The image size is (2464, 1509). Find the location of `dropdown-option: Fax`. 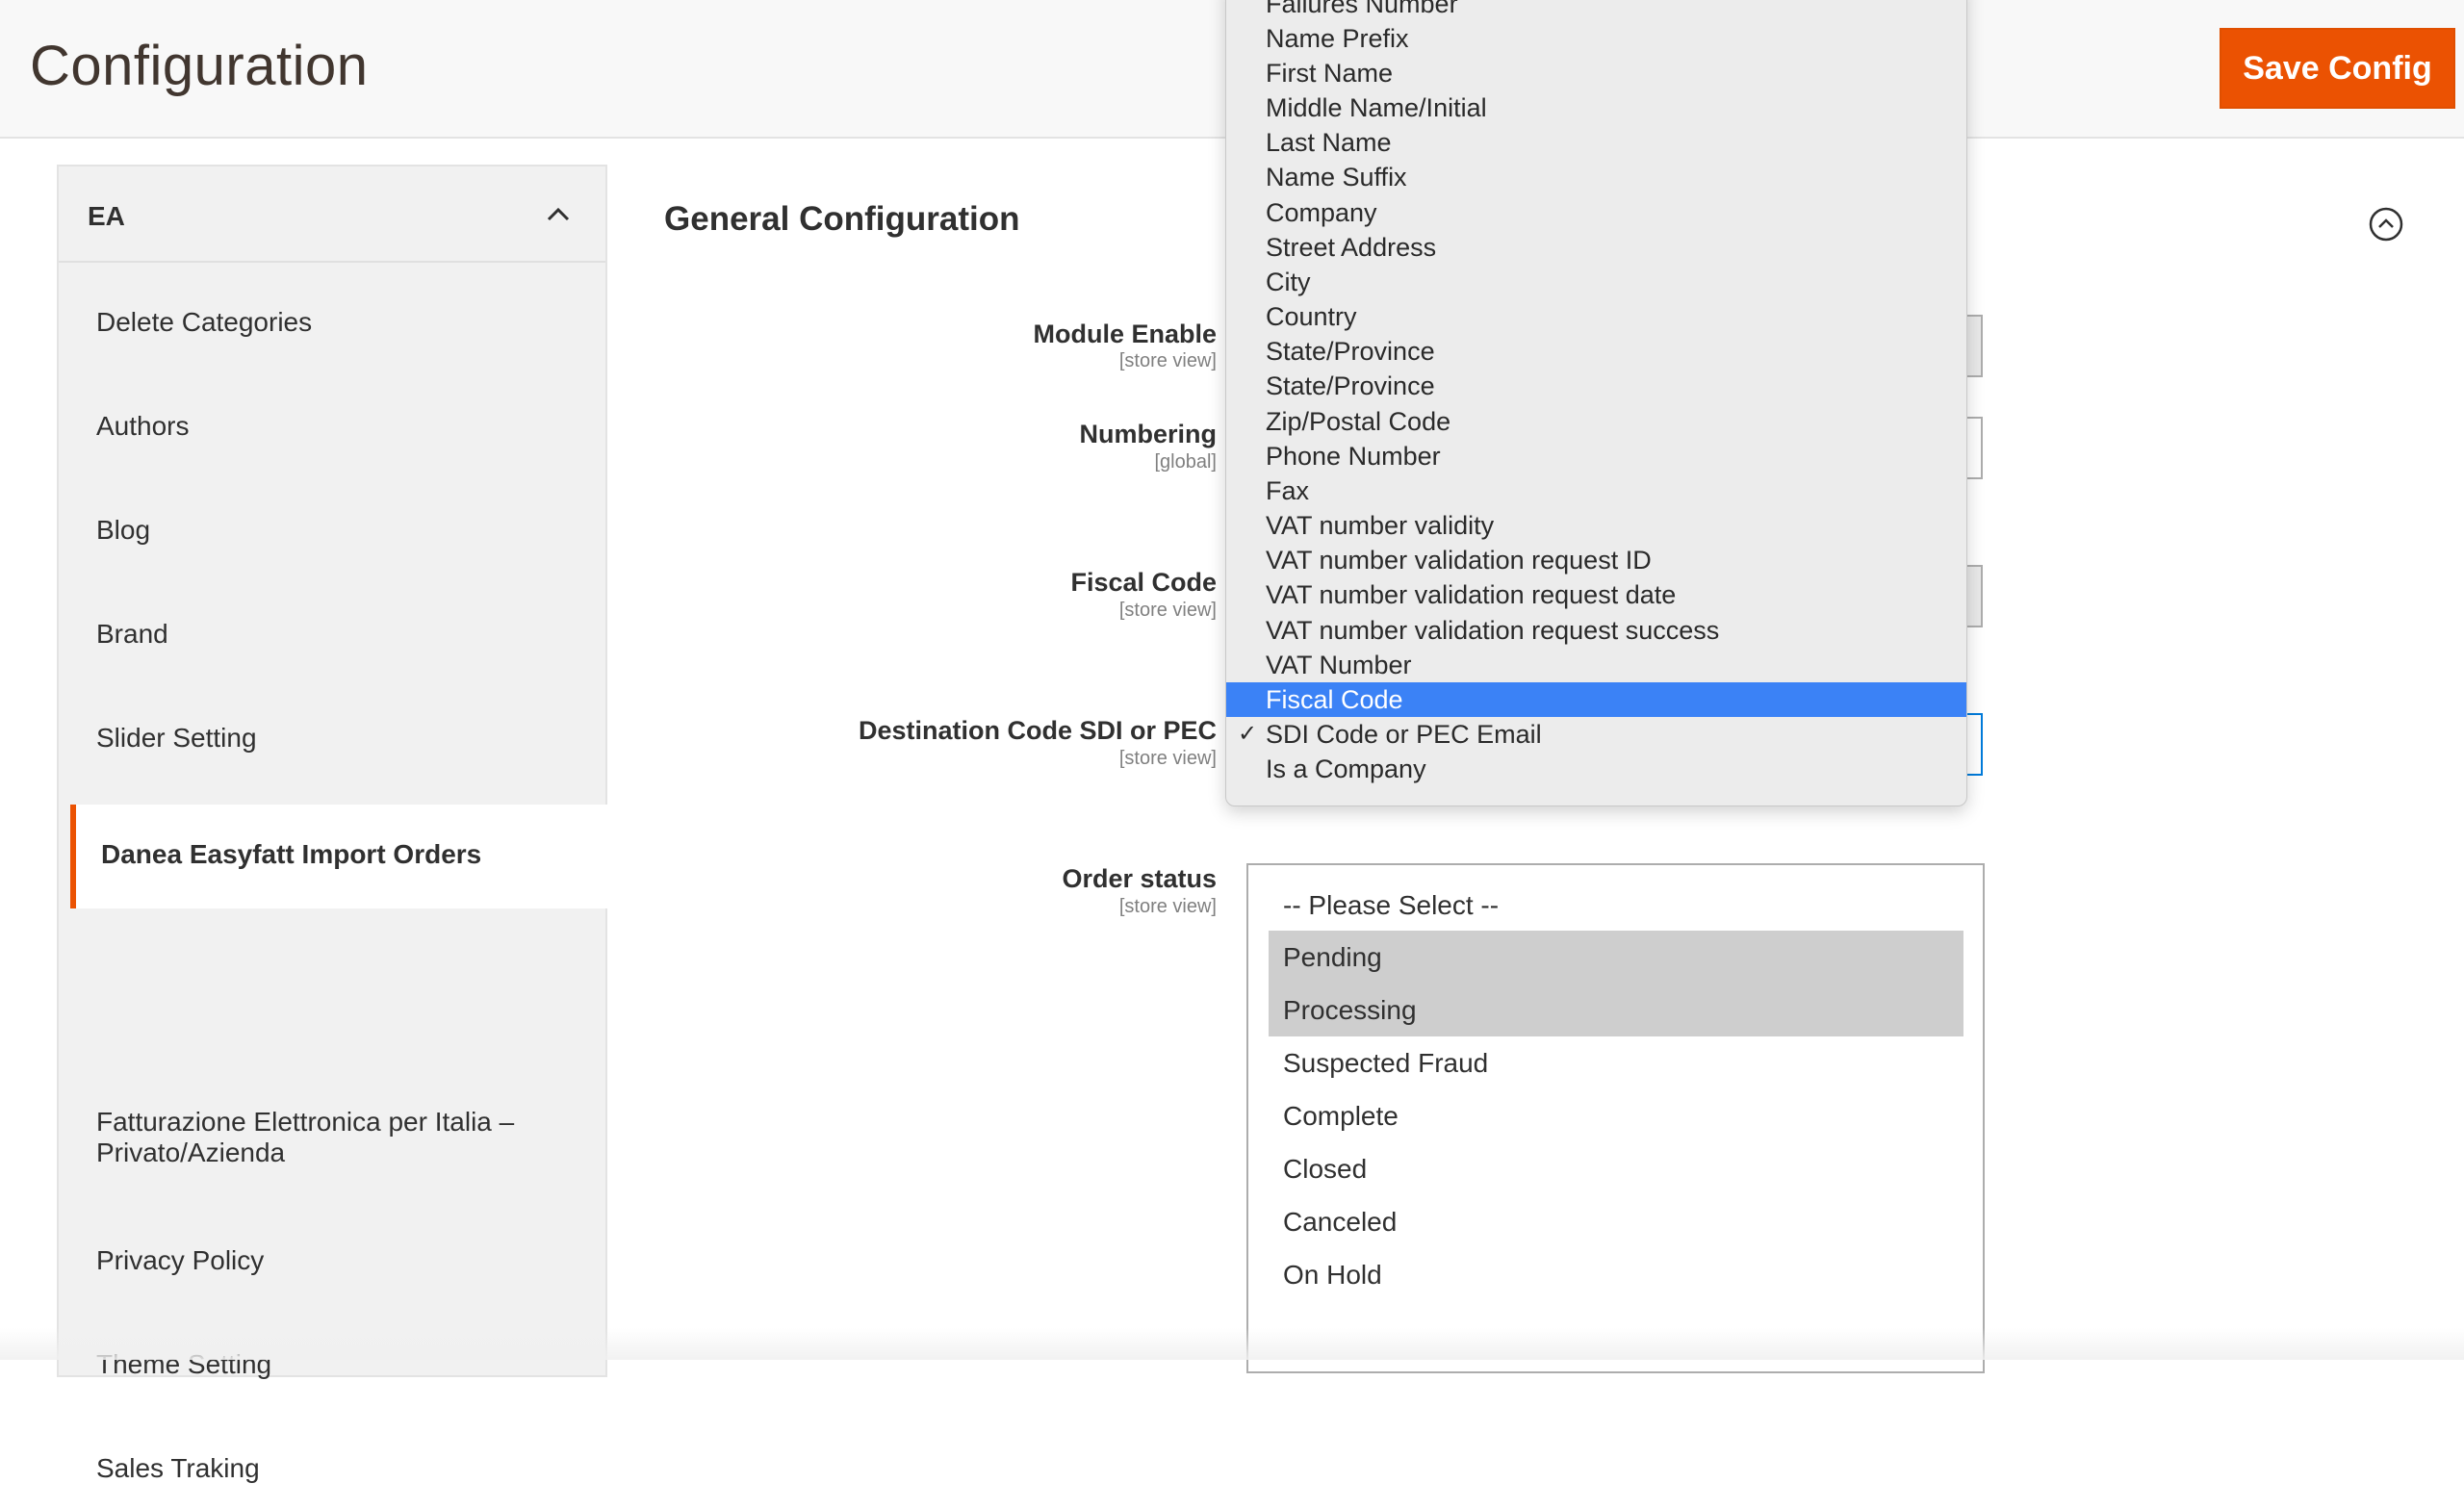

dropdown-option: Fax is located at coordinates (1596, 490).